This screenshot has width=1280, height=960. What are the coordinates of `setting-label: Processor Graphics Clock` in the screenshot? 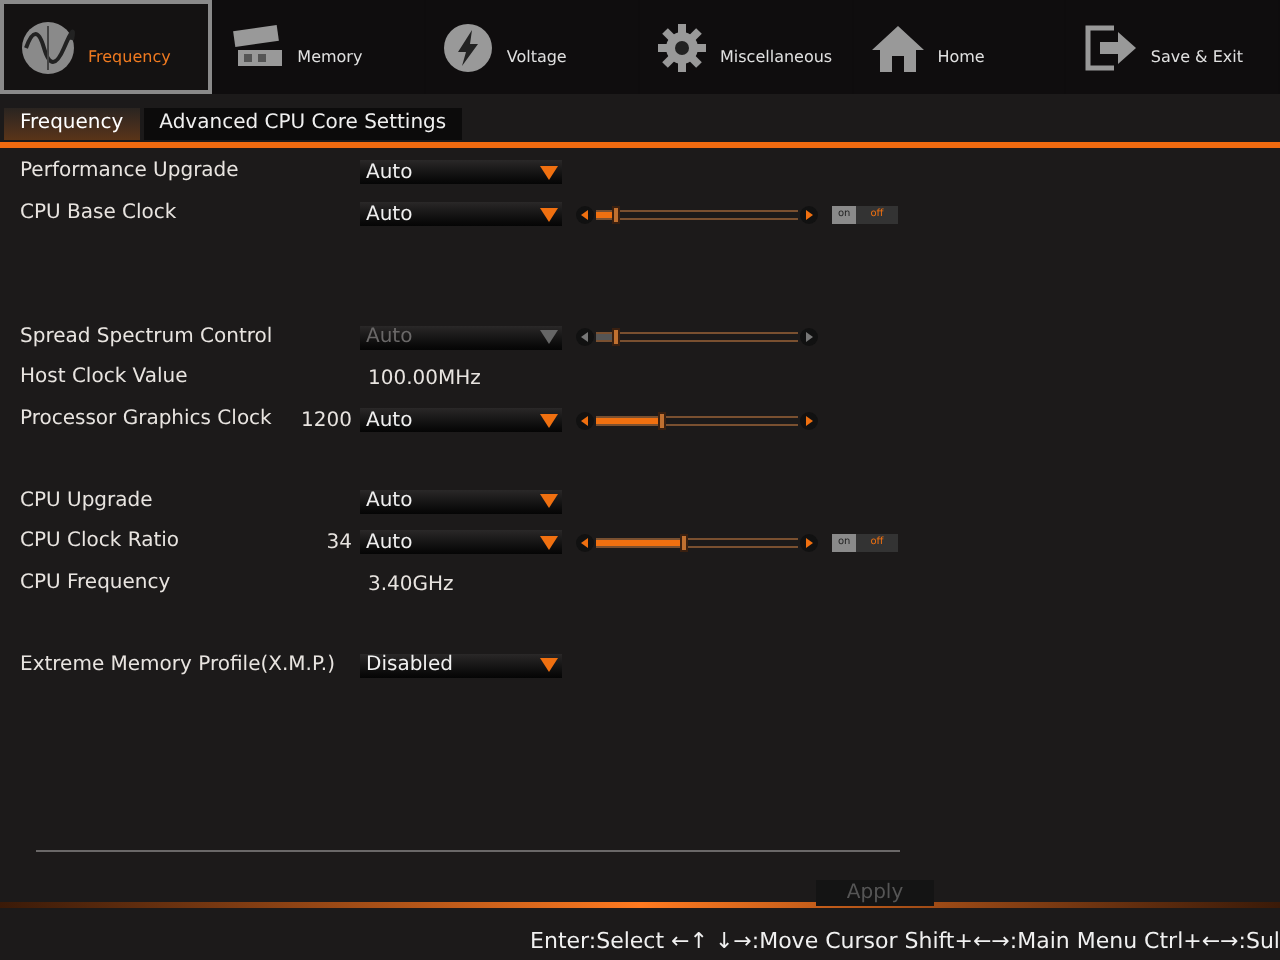 It's located at (146, 420).